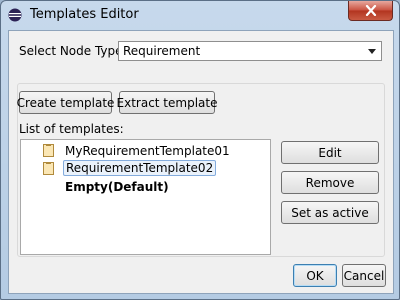  I want to click on templates-list-label: List of templates:, so click(71, 129).